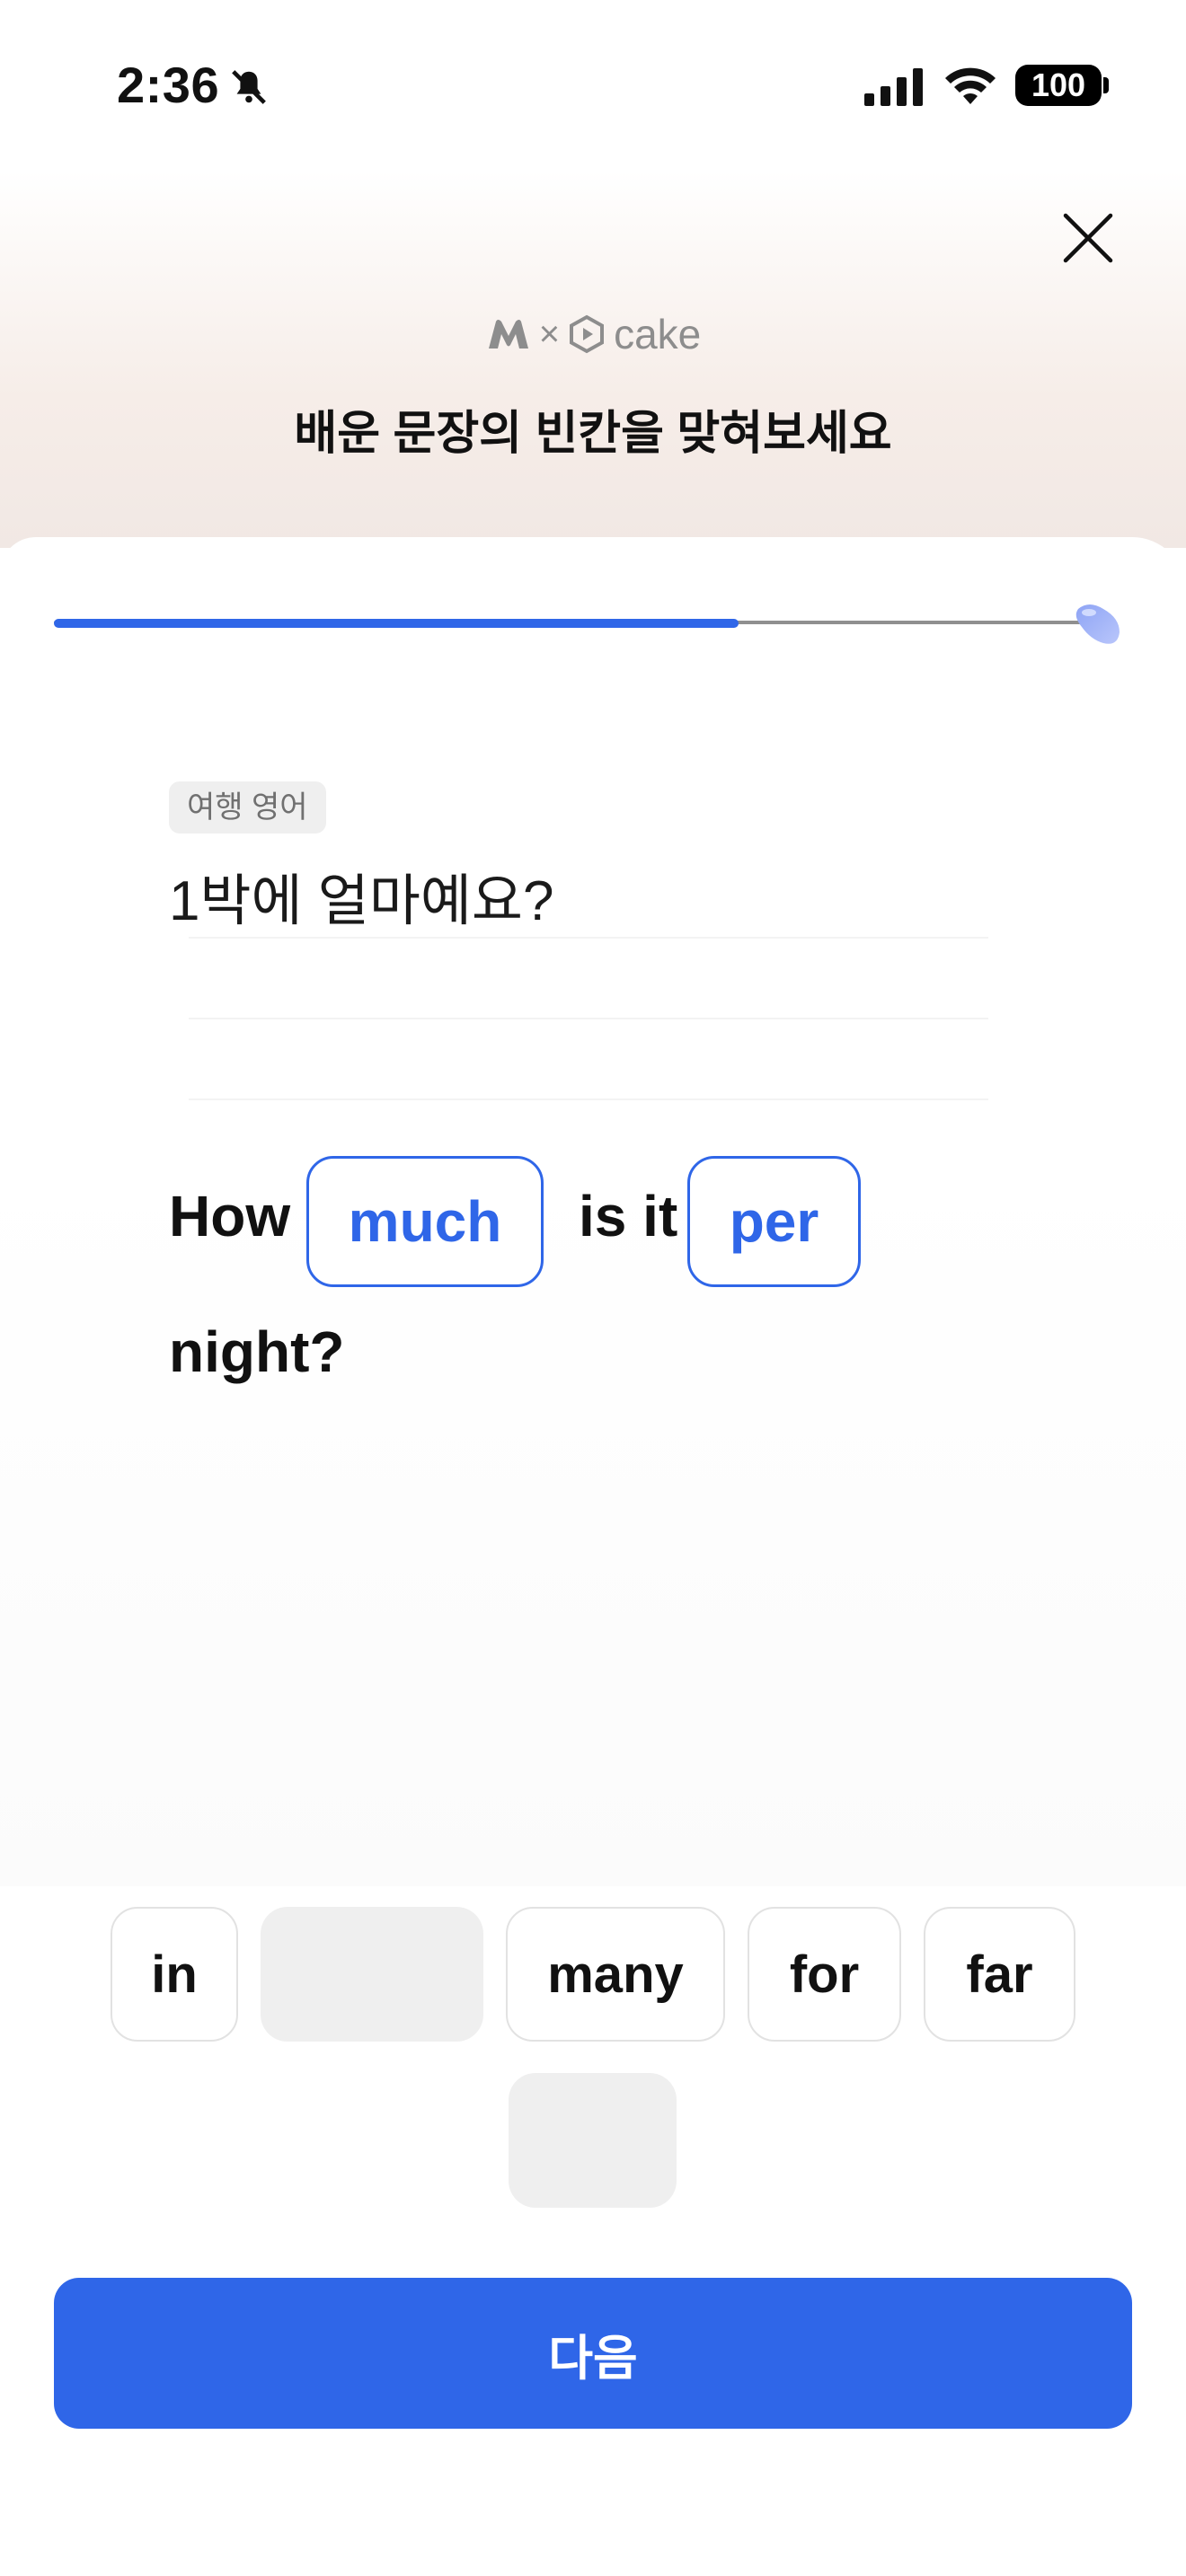 Image resolution: width=1186 pixels, height=2576 pixels. Describe the element at coordinates (508, 334) in the screenshot. I see `brand-m-logo-icon` at that location.